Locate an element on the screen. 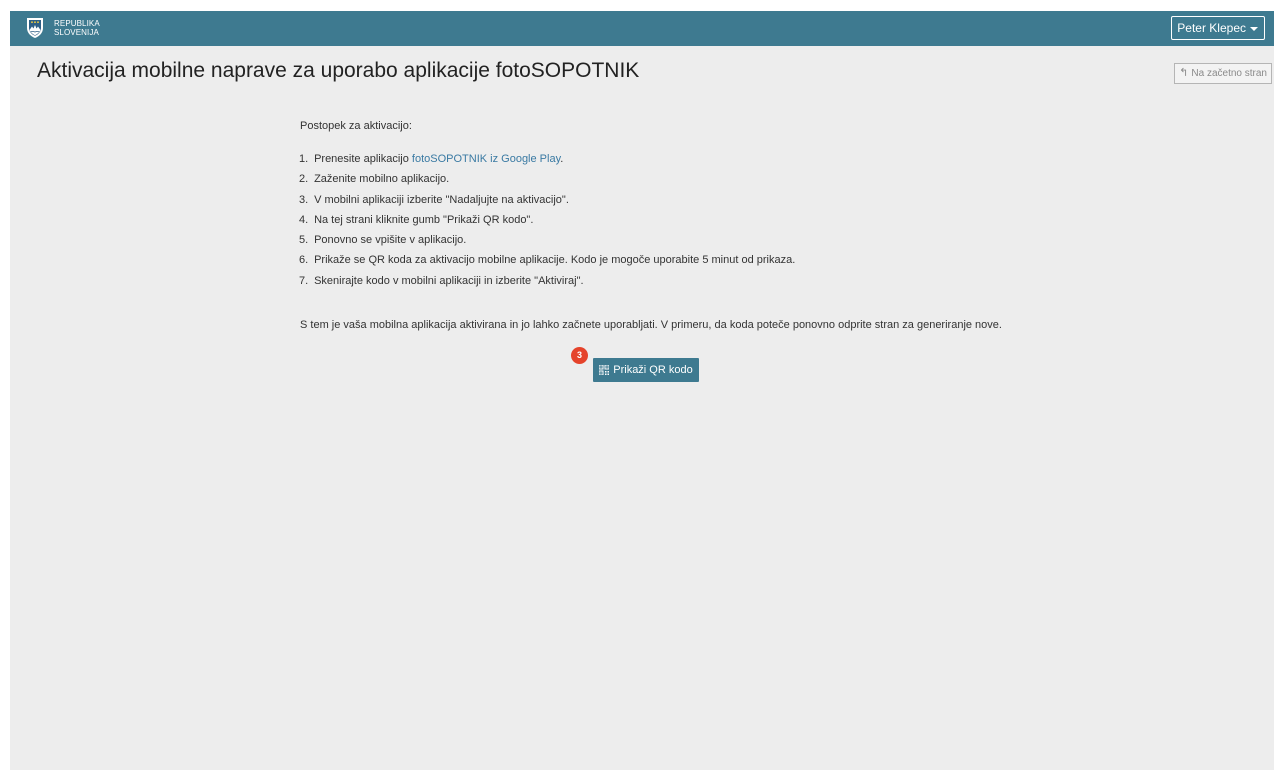  coat-of-arms-icon is located at coordinates (35, 28).